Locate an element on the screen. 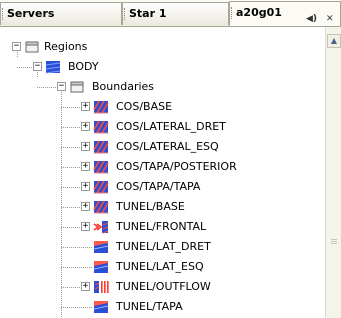  tree-node-body: − BODY is located at coordinates (162, 67).